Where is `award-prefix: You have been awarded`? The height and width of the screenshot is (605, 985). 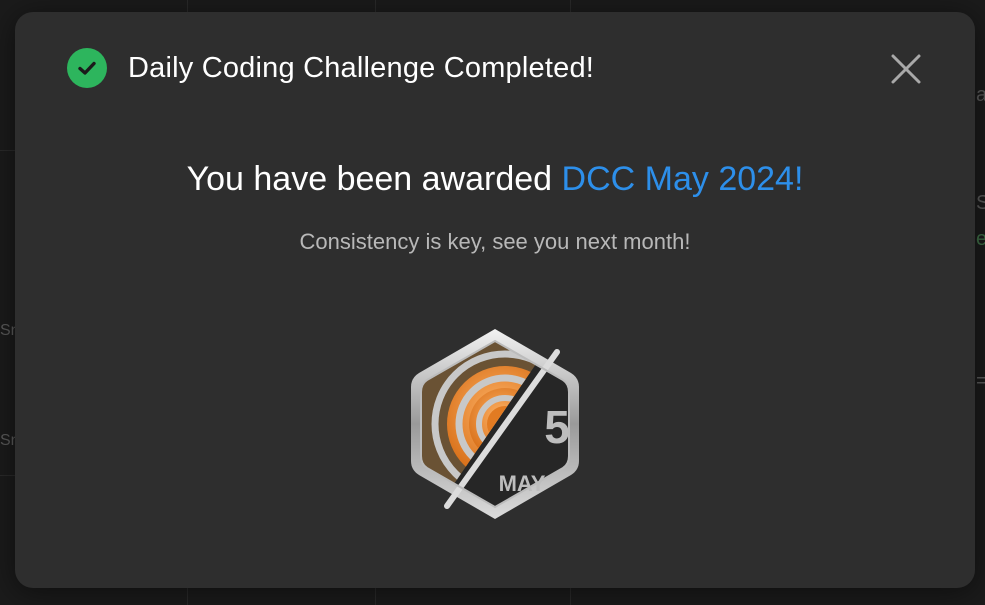
award-prefix: You have been awarded is located at coordinates (374, 179).